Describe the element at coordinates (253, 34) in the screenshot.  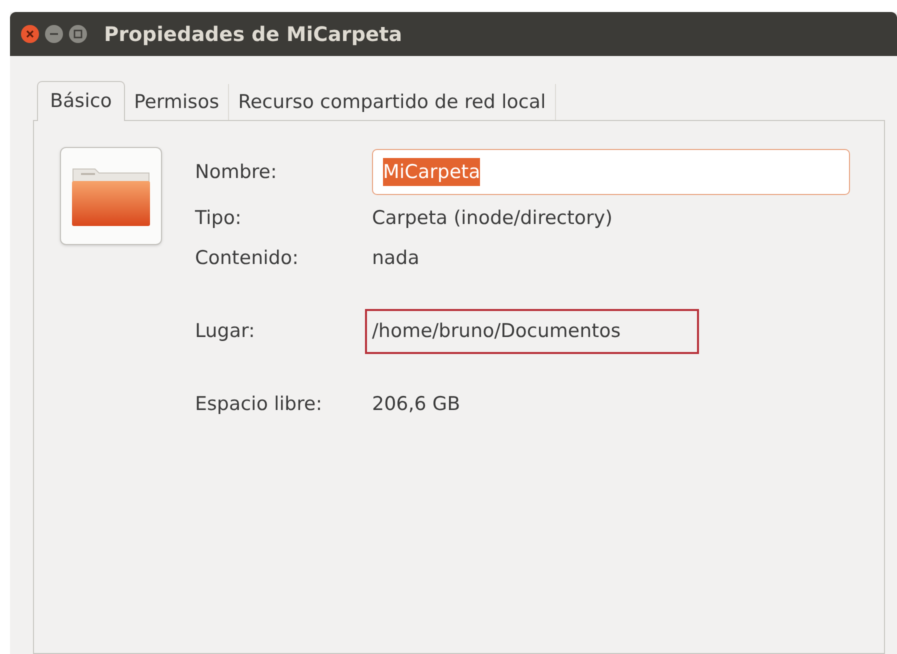
I see `window-title: Propiedades de MiCarpeta` at that location.